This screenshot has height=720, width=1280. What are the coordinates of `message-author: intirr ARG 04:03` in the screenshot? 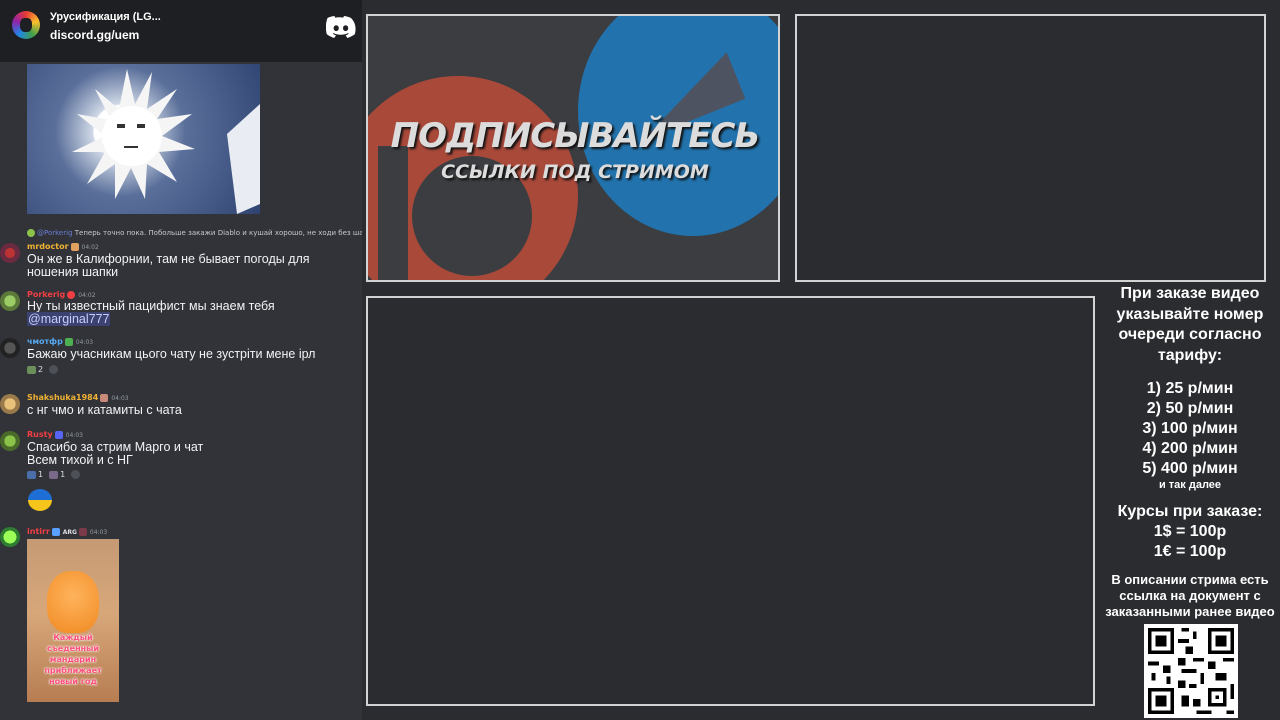 It's located at (67, 531).